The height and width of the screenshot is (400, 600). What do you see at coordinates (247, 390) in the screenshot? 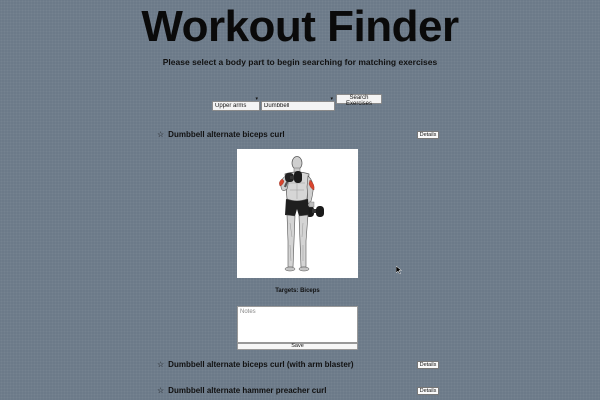
I see `exercise-name: Dumbbell alternate hammer preacher curl` at bounding box center [247, 390].